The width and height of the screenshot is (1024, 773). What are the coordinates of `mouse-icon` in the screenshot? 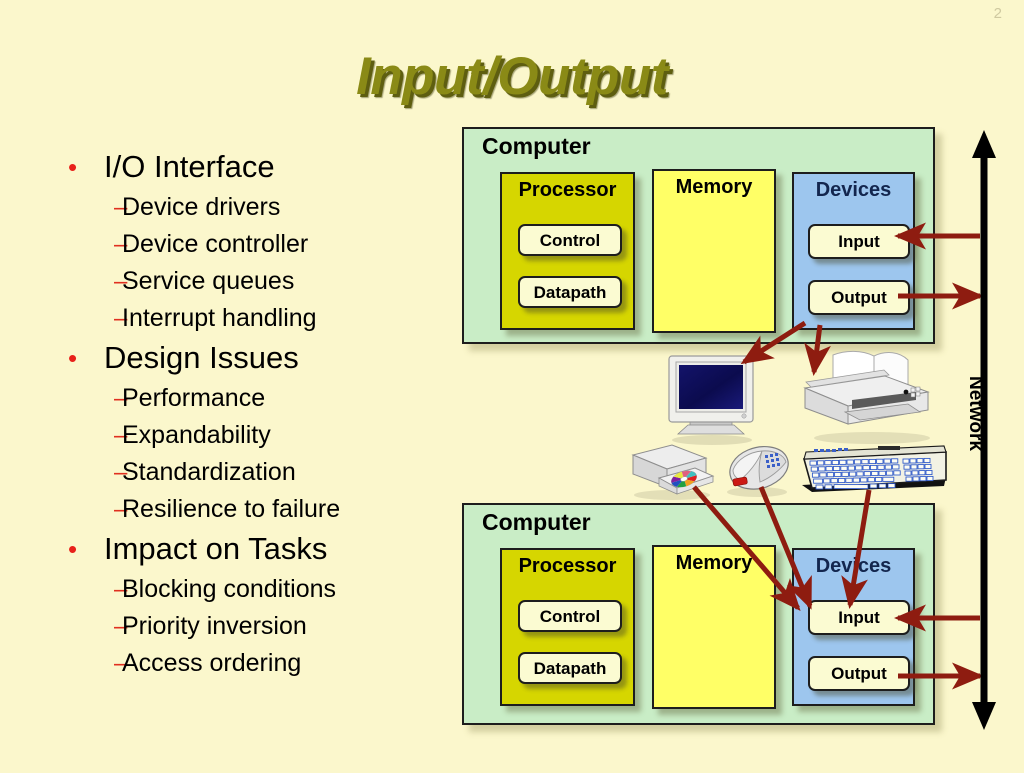 It's located at (758, 471).